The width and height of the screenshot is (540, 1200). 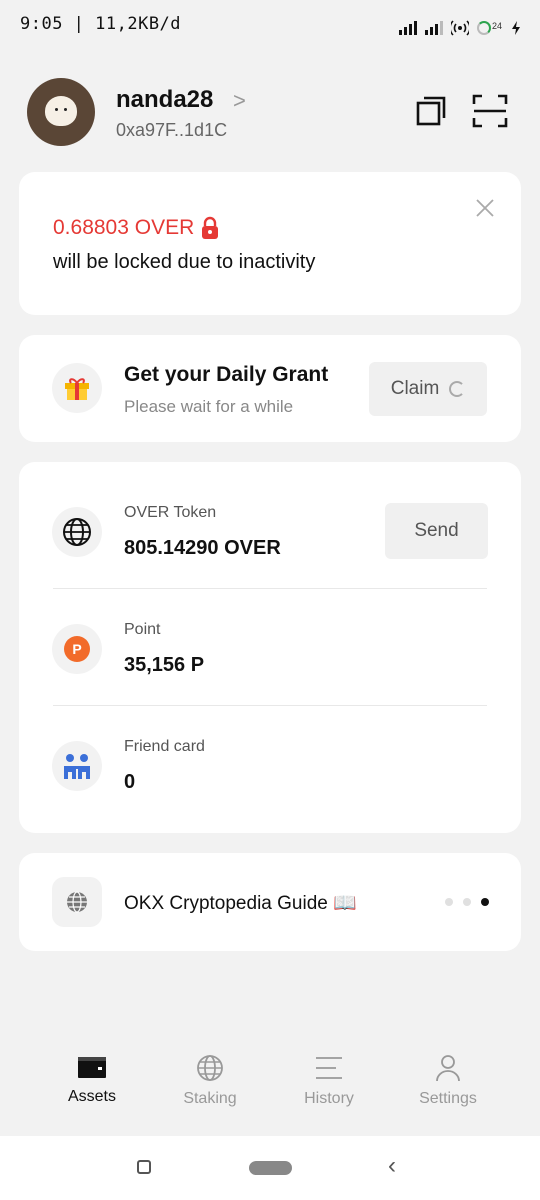 I want to click on status-bar: 9:05 | 11,2KB/d 24, so click(x=270, y=28).